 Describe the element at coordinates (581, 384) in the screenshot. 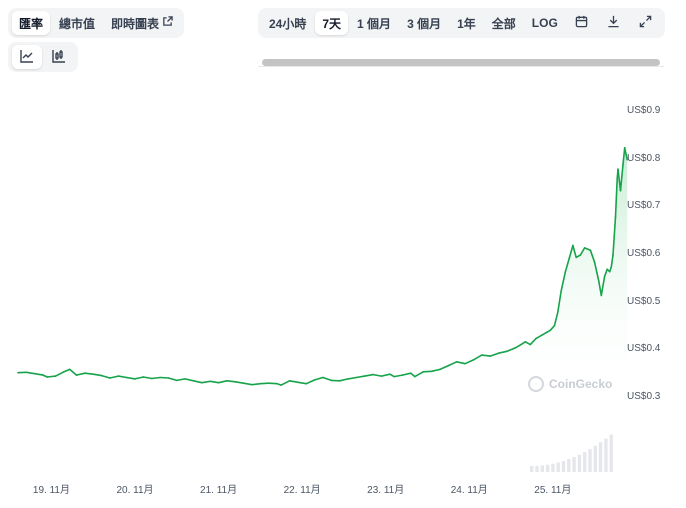

I see `watermark-text: CoinGecko` at that location.